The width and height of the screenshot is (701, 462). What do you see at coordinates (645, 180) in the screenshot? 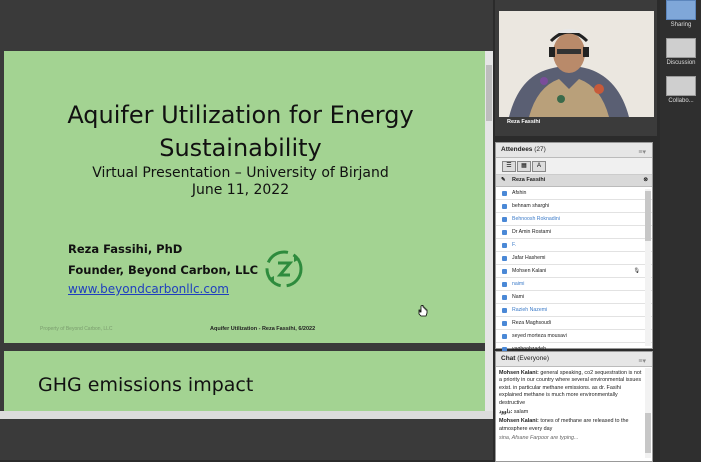
I see `host-close-icon: ⊗` at bounding box center [645, 180].